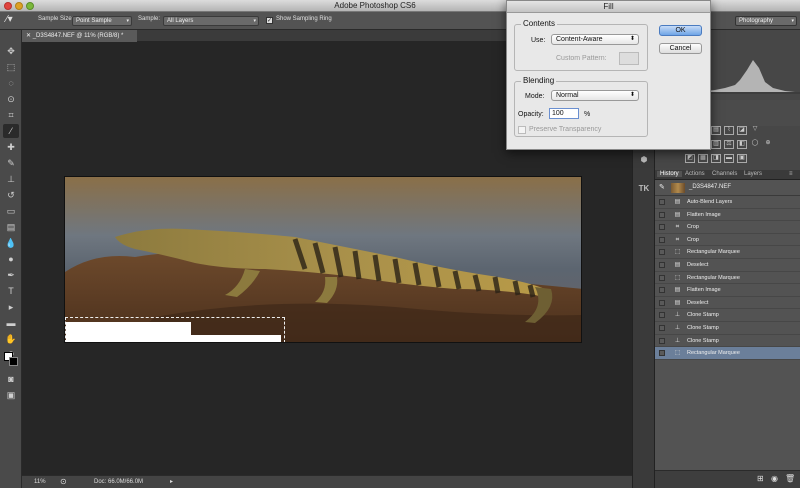 The width and height of the screenshot is (800, 488). What do you see at coordinates (755, 130) in the screenshot?
I see `vibrance-adjustment-icon: ▽` at bounding box center [755, 130].